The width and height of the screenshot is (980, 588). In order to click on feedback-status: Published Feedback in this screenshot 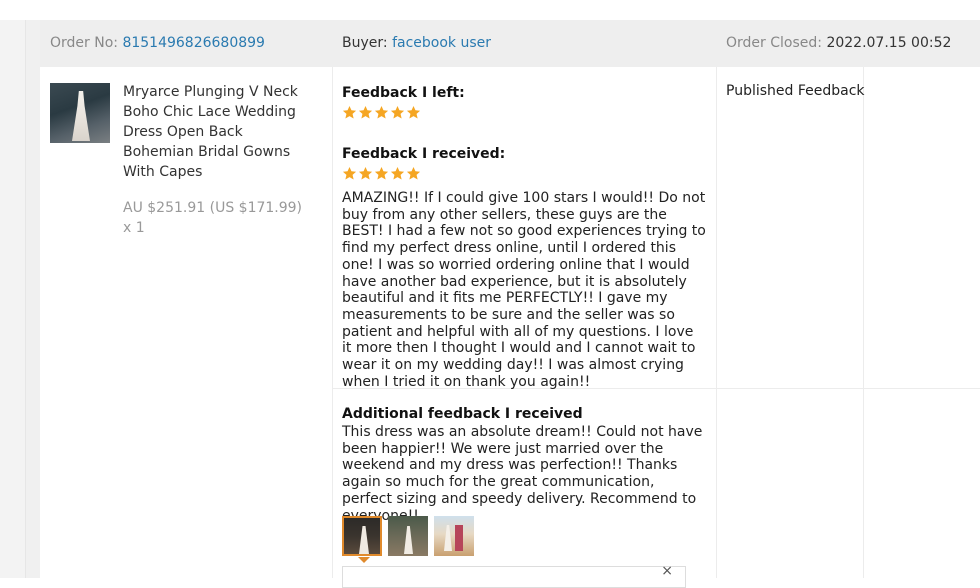, I will do `click(795, 91)`.